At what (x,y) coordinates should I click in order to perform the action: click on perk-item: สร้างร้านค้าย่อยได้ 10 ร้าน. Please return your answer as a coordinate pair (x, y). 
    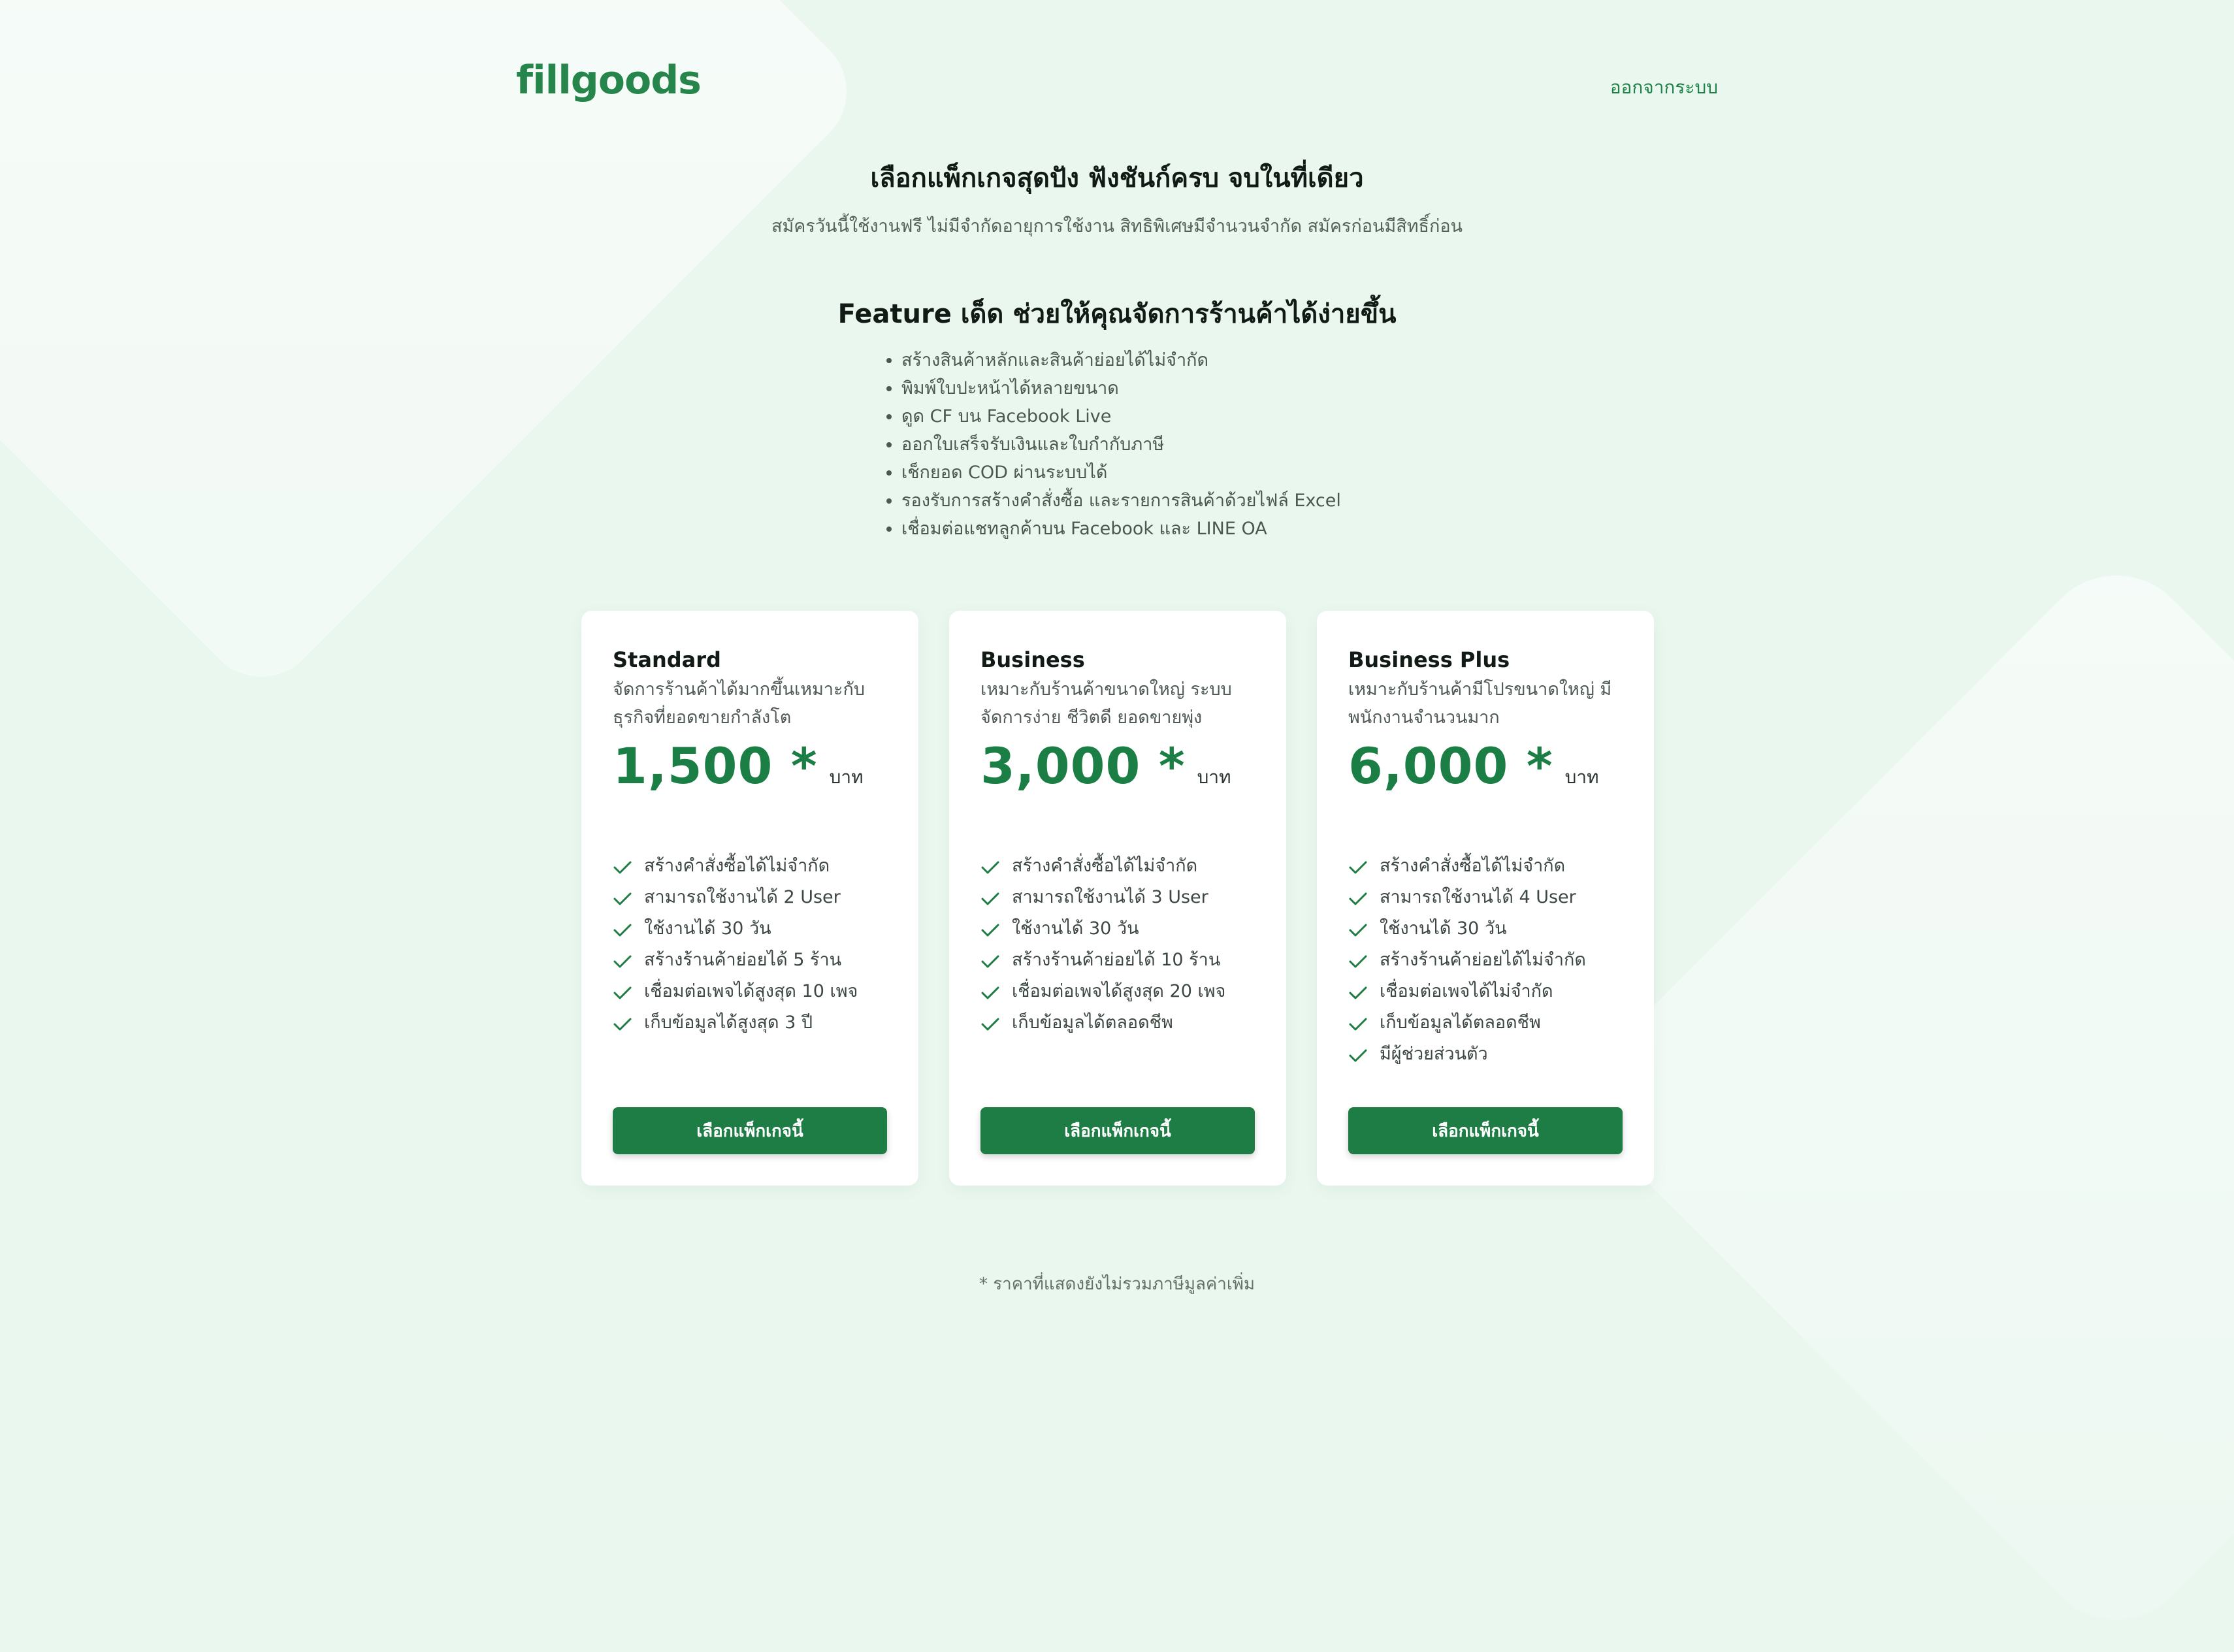
    Looking at the image, I should click on (1117, 960).